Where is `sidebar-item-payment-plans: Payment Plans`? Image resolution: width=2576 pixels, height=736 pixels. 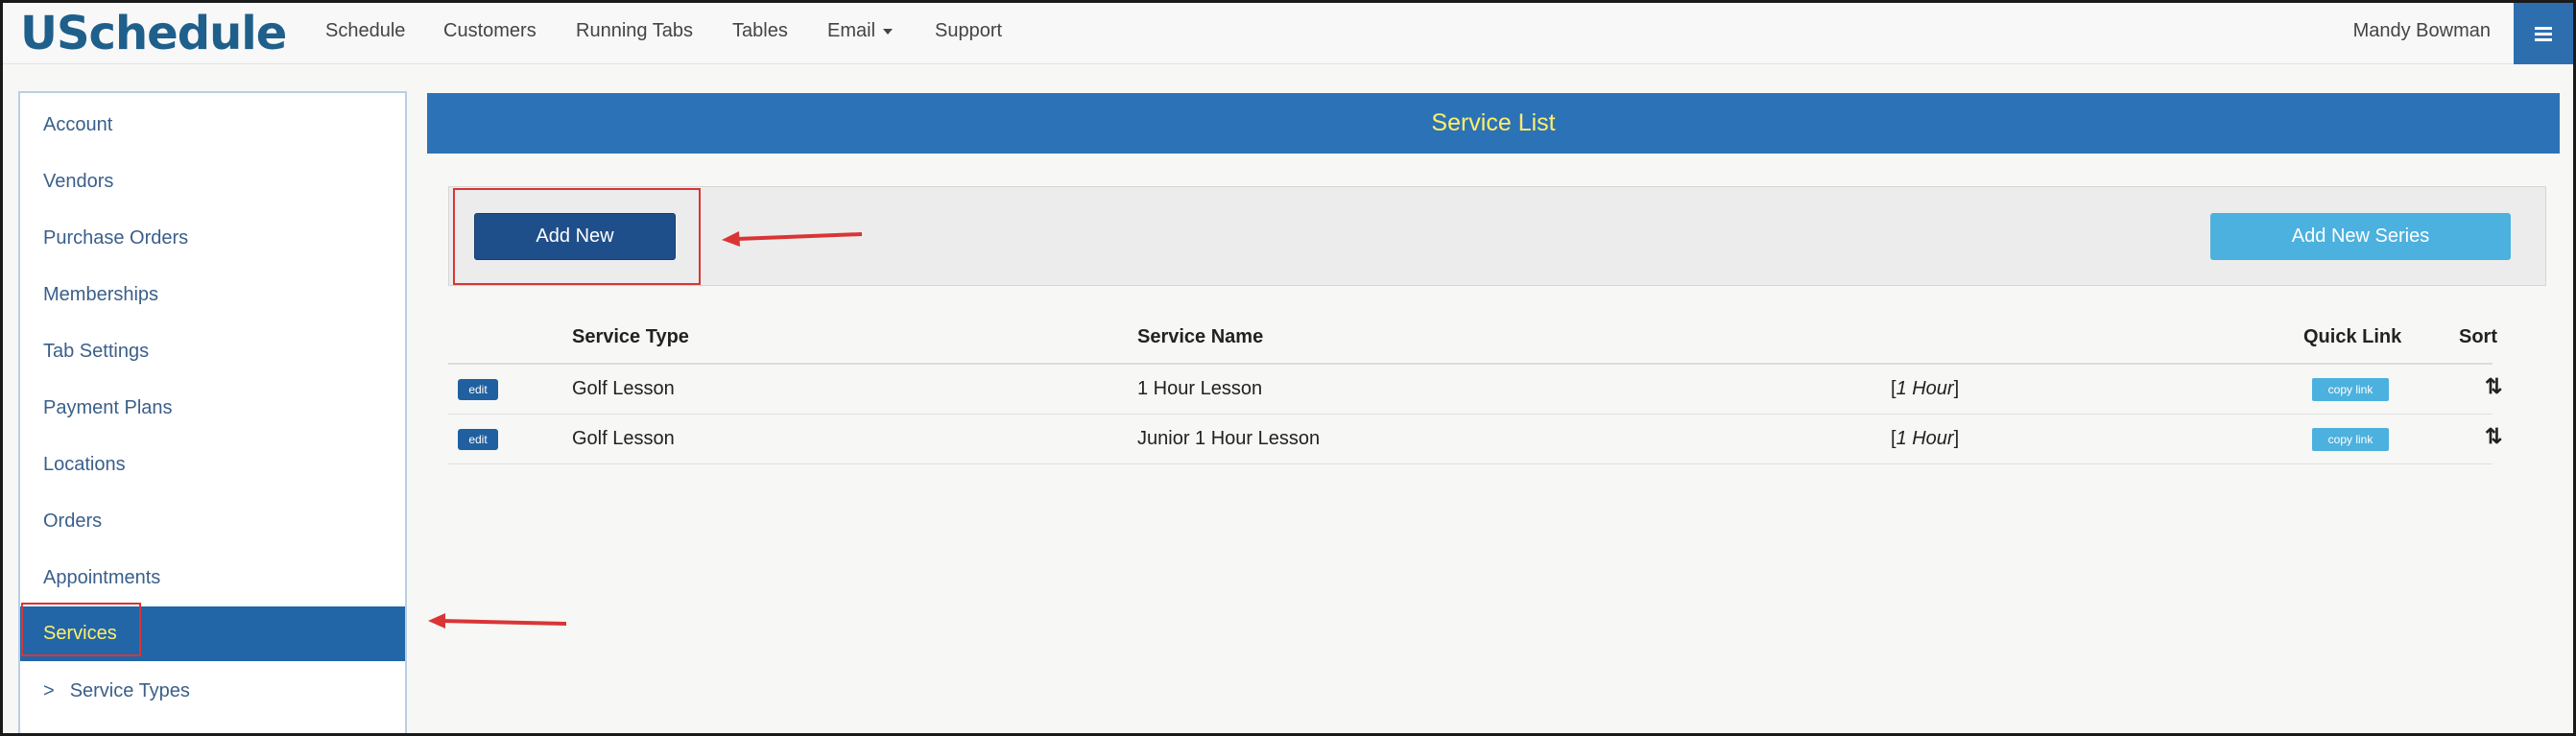
sidebar-item-payment-plans: Payment Plans is located at coordinates (212, 409).